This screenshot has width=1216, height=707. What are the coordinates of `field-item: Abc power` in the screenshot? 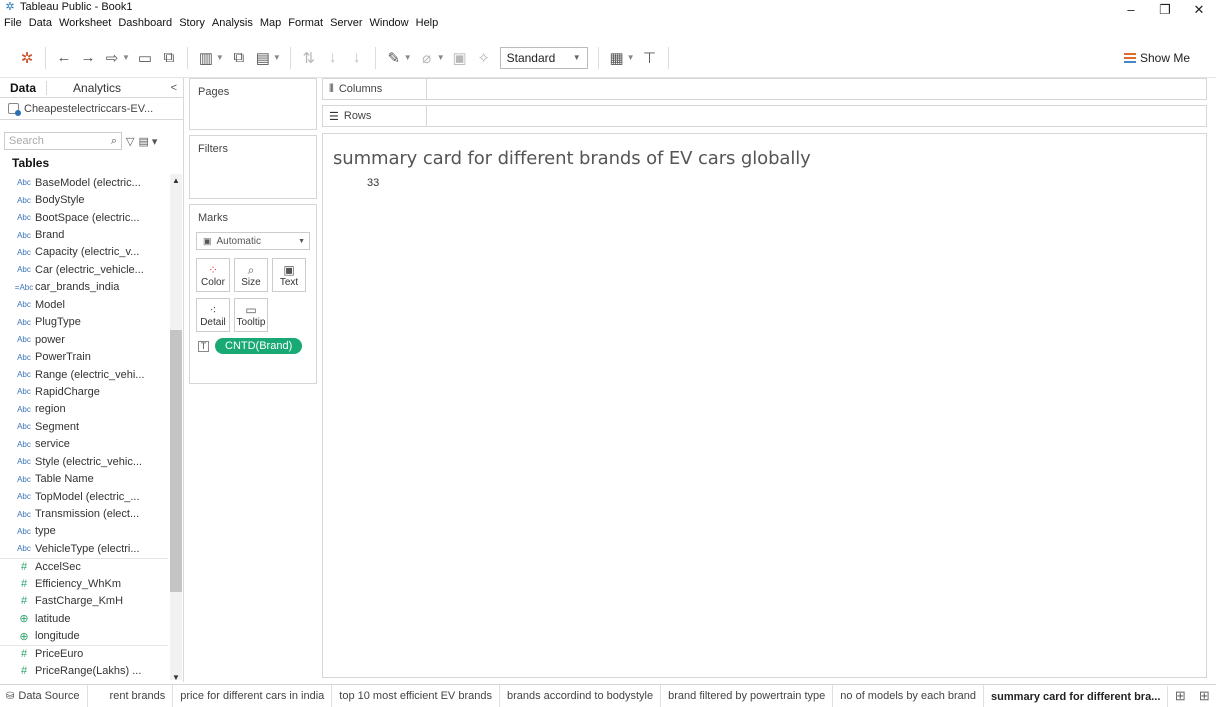 It's located at (84, 339).